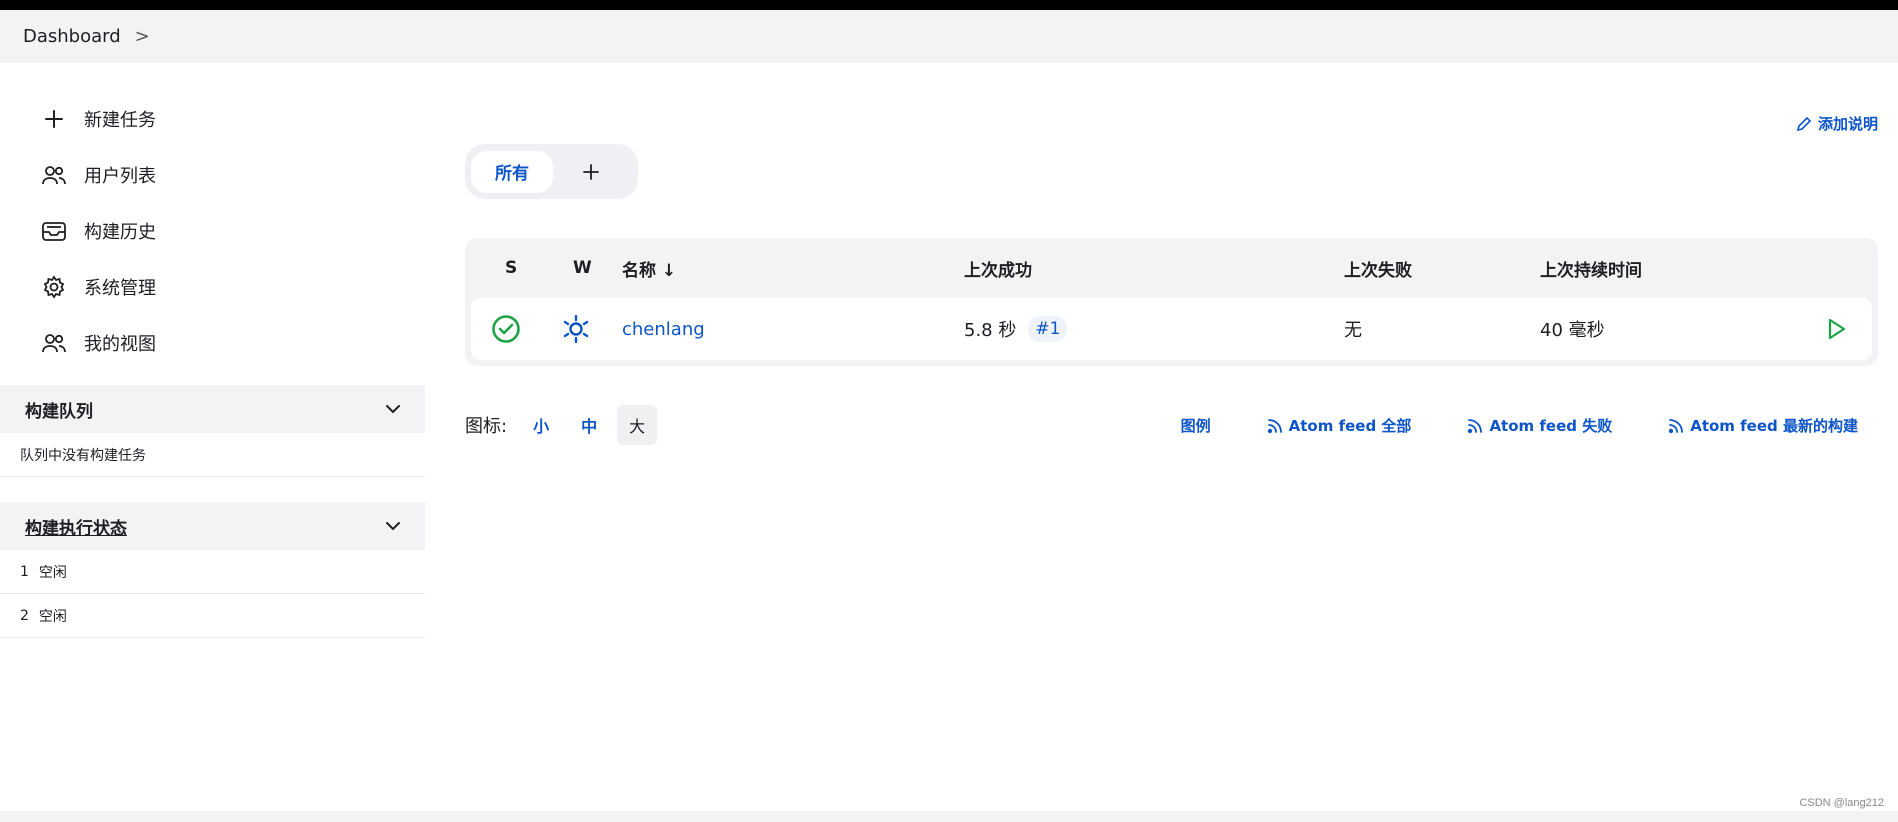 The height and width of the screenshot is (822, 1898). What do you see at coordinates (1350, 426) in the screenshot?
I see `atom-feed-all-label: Atom feed 全部` at bounding box center [1350, 426].